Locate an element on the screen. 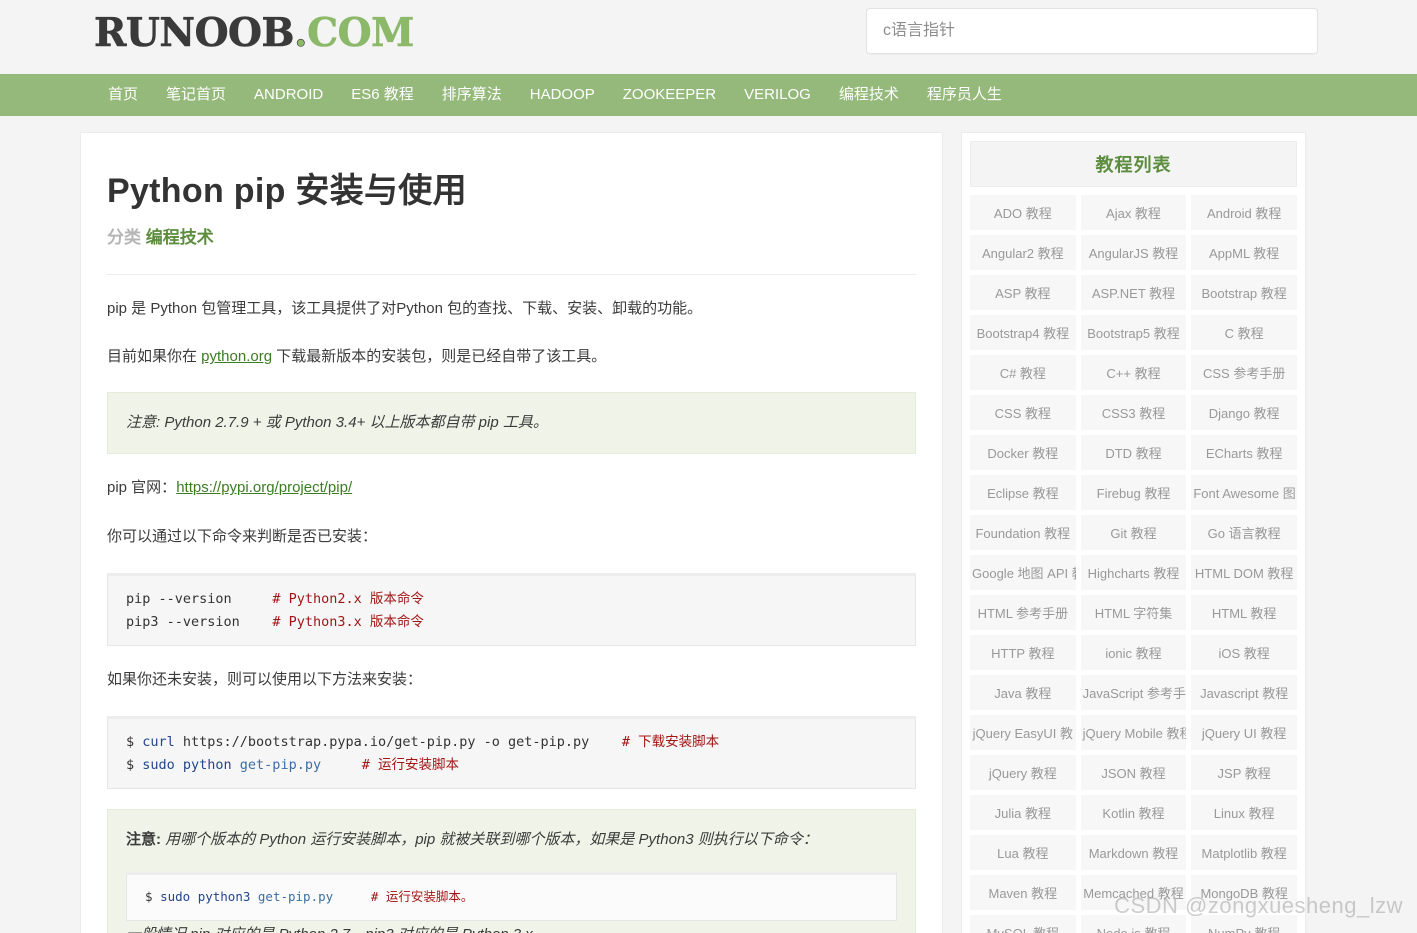 The image size is (1417, 933). header-divider is located at coordinates (511, 274).